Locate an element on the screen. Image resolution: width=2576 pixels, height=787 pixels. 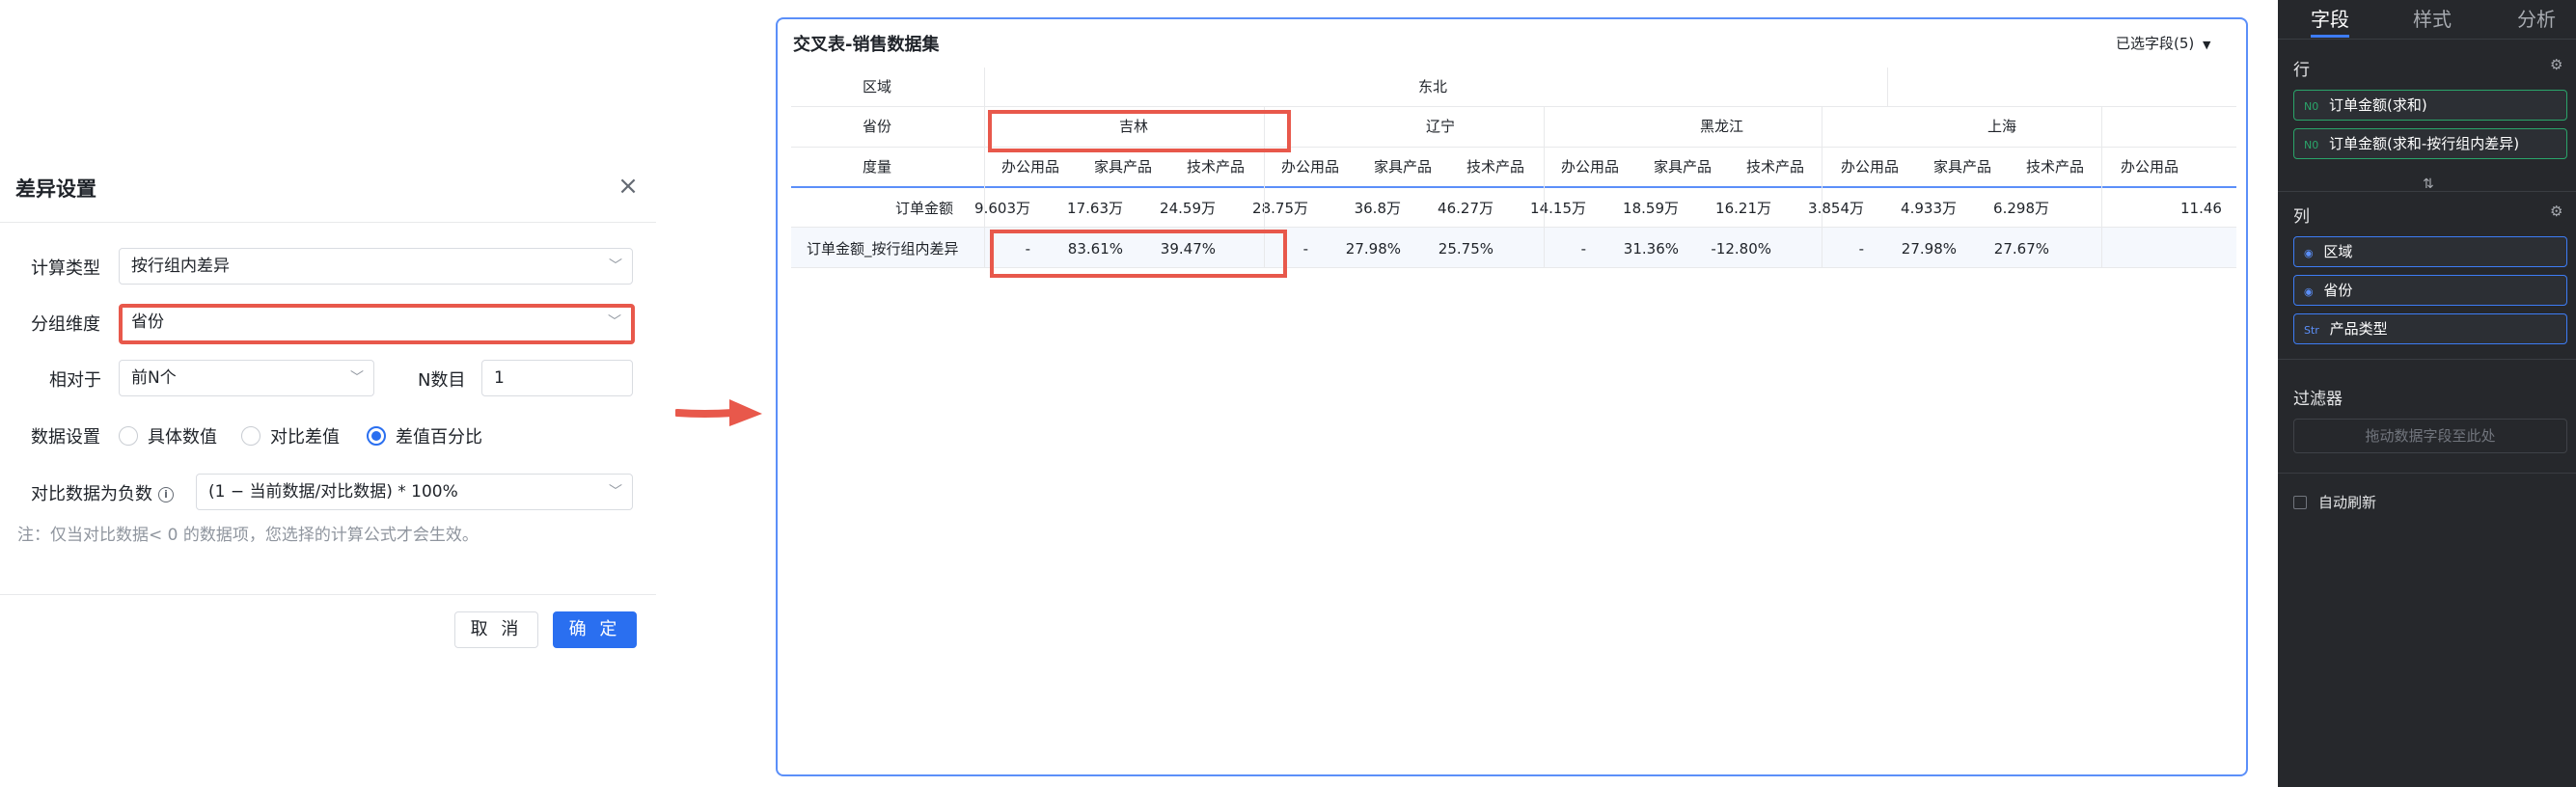
selected-fields-dropdown: 已选字段(5) ▼ is located at coordinates (2163, 43).